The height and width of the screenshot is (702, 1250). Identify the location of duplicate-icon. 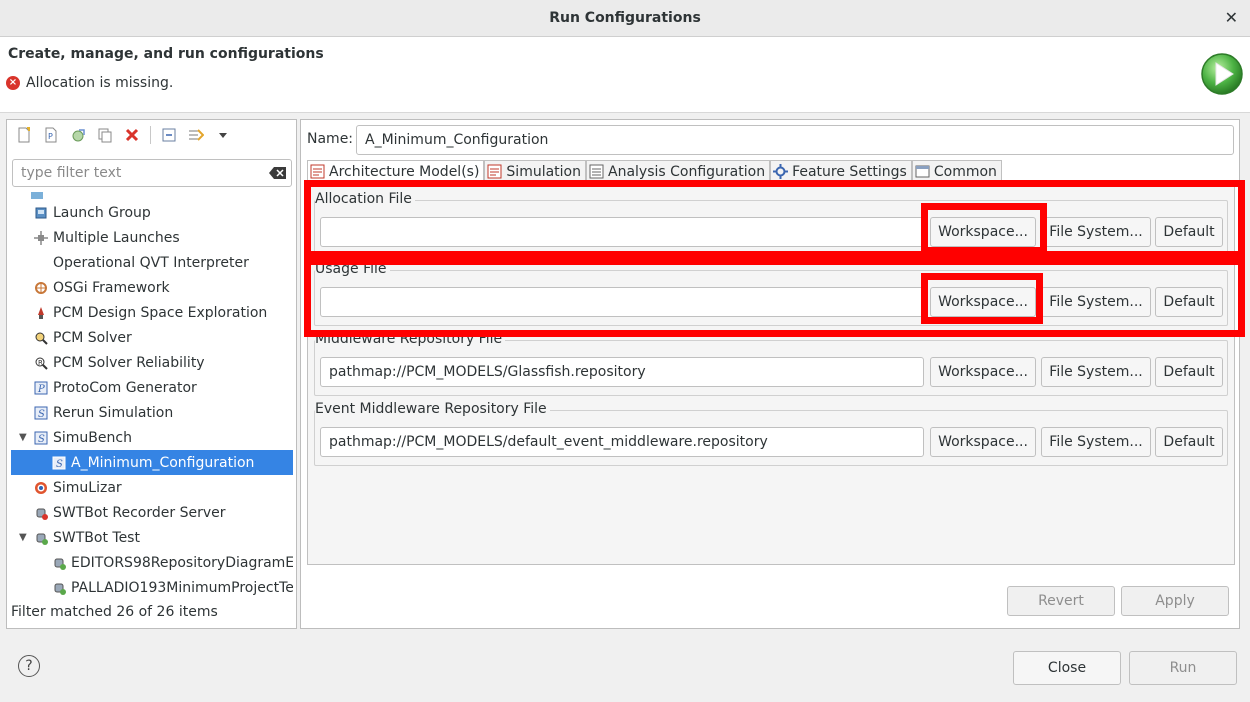
(105, 135).